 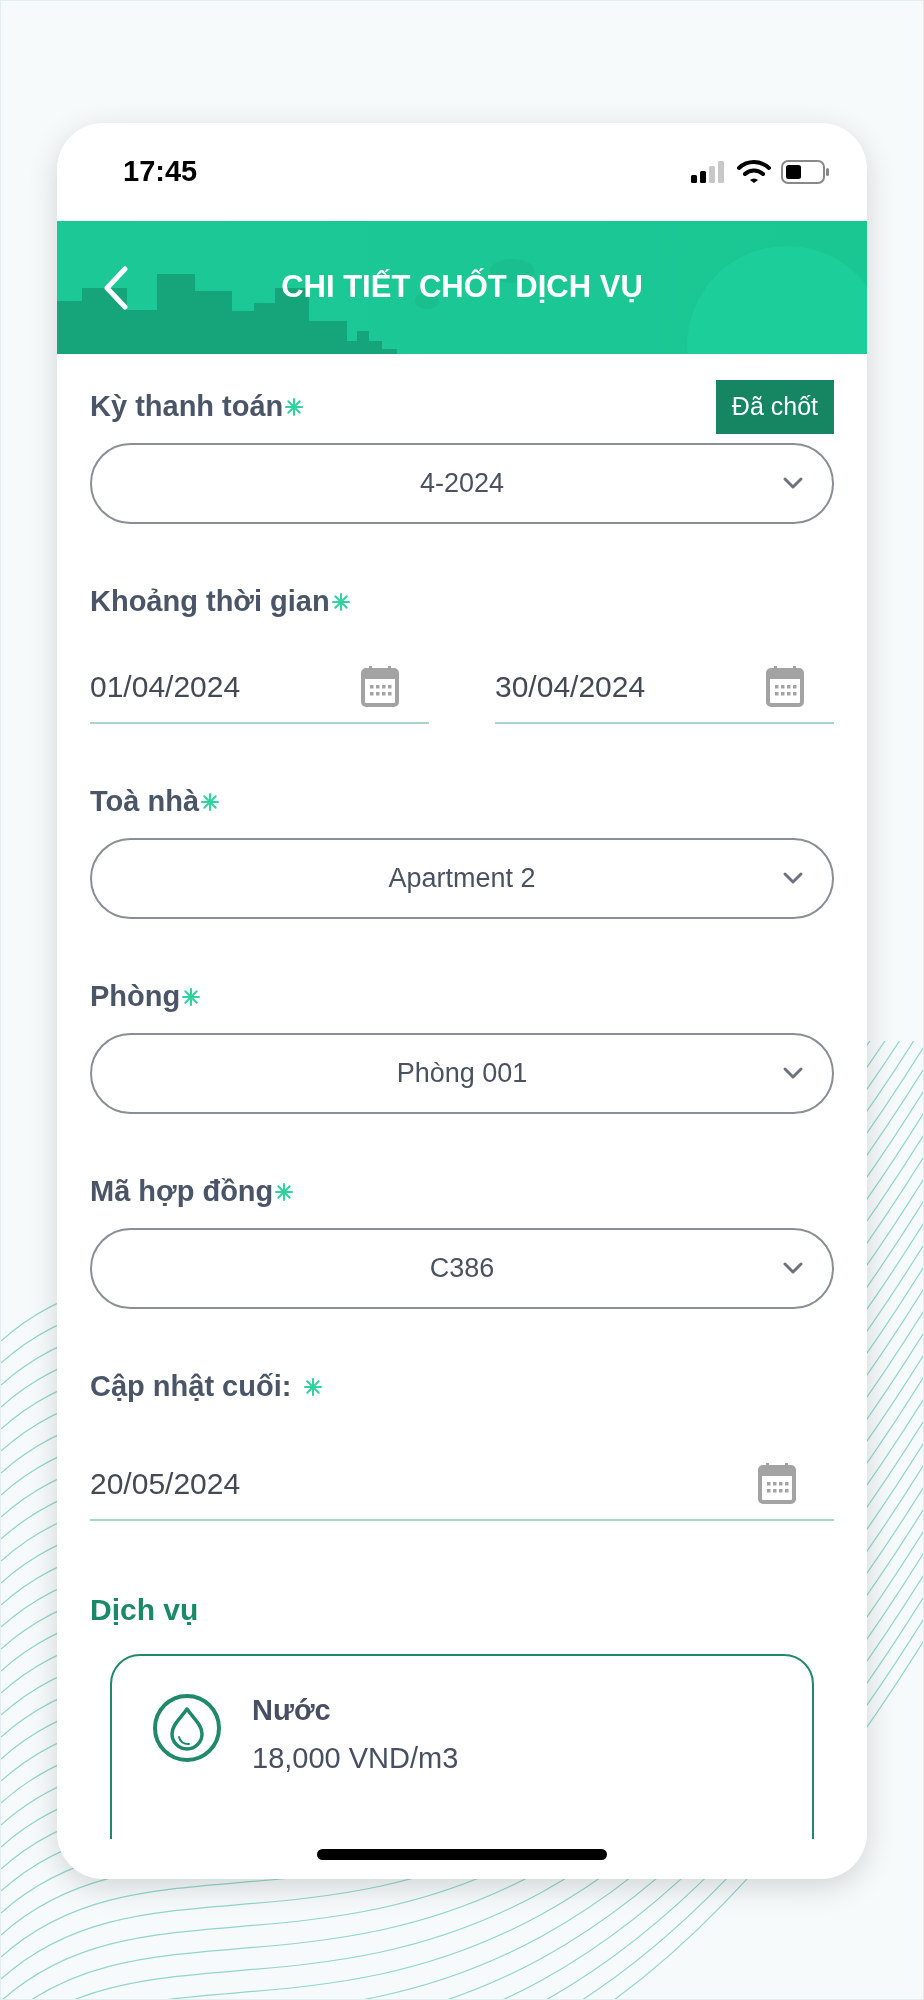 I want to click on field-label: Phòng, so click(x=135, y=997).